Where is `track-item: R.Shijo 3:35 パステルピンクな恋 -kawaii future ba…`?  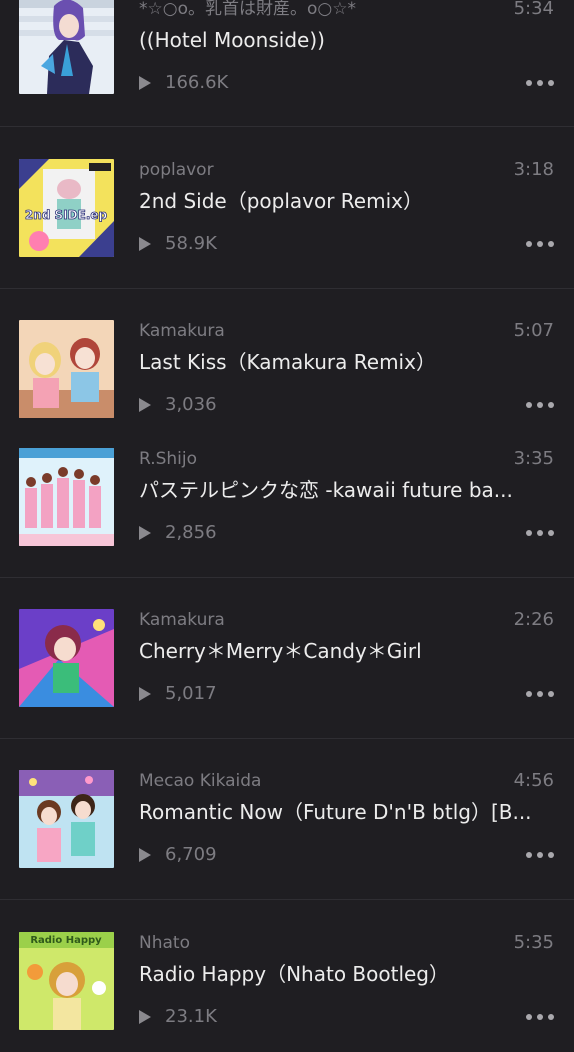
track-item: R.Shijo 3:35 パステルピンクな恋 -kawaii future ba… is located at coordinates (287, 508).